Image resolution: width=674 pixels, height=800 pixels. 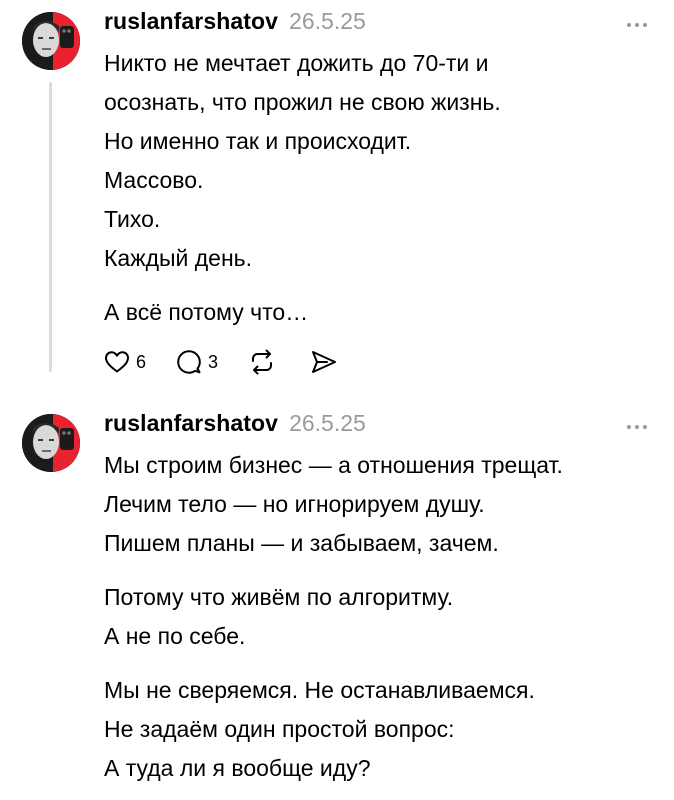 I want to click on reply-button: 3, so click(x=197, y=362).